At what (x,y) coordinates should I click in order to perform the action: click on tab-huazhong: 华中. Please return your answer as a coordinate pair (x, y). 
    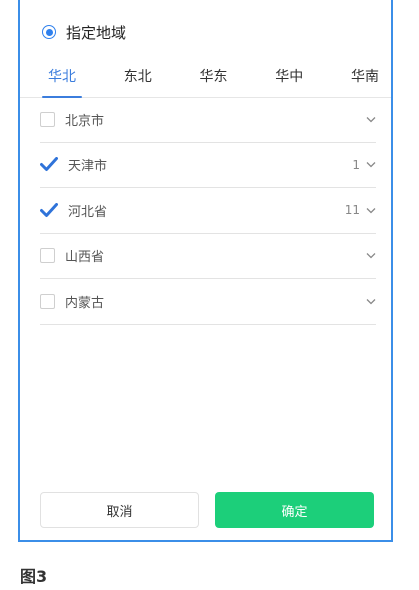
    Looking at the image, I should click on (289, 76).